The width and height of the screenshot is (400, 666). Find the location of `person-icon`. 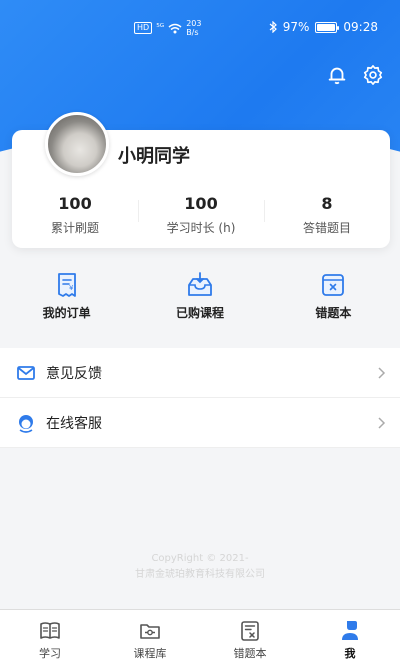

person-icon is located at coordinates (350, 630).